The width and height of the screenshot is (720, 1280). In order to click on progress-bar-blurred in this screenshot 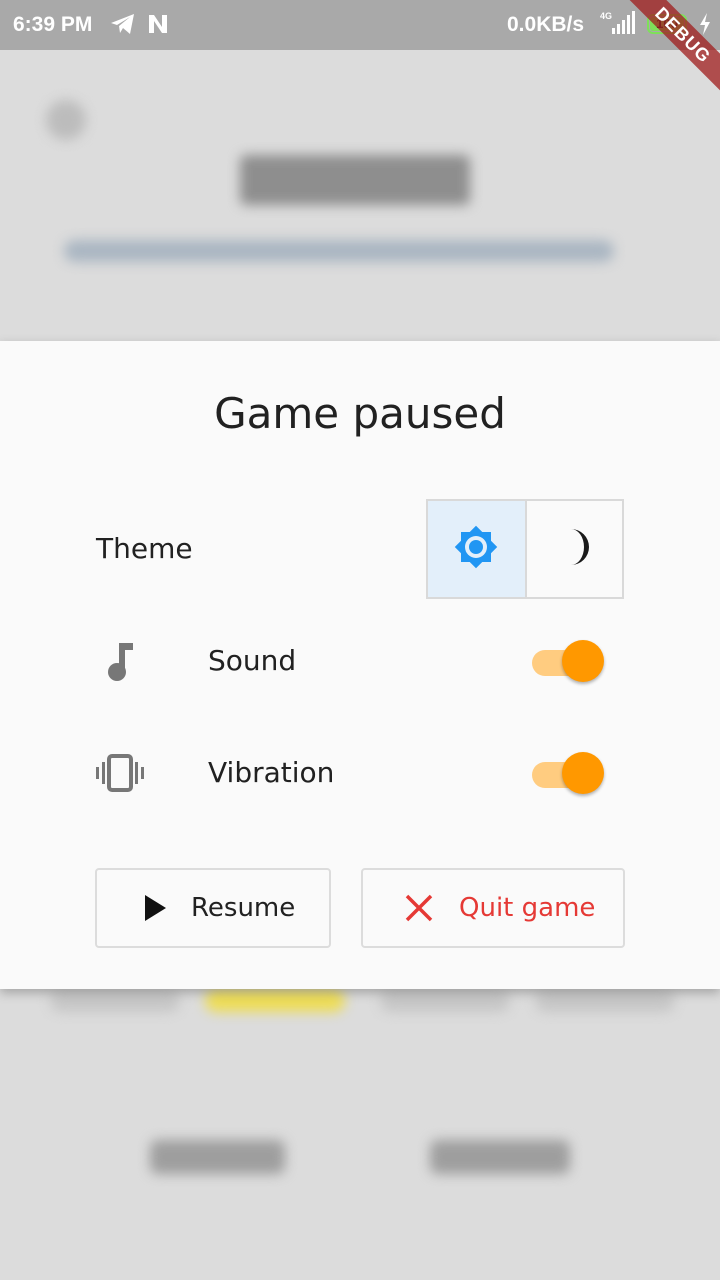, I will do `click(339, 251)`.